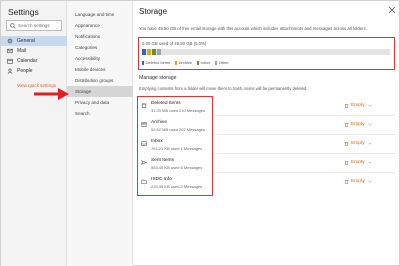 The width and height of the screenshot is (400, 266). What do you see at coordinates (26, 41) in the screenshot?
I see `nav-item-label: General` at bounding box center [26, 41].